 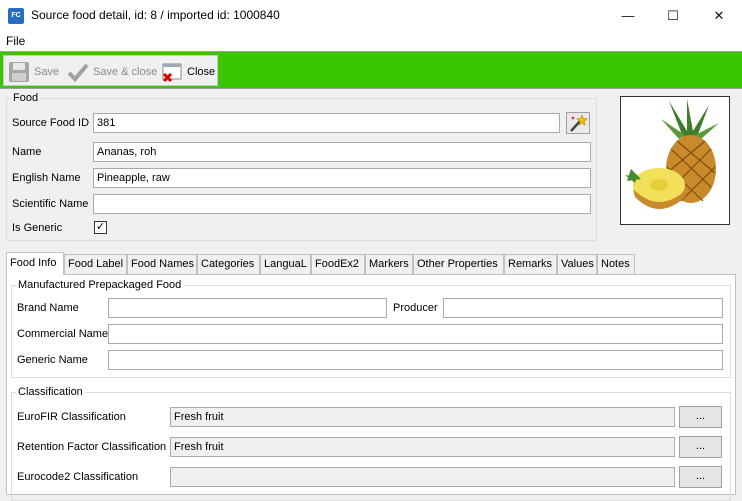 What do you see at coordinates (415, 334) in the screenshot?
I see `commercial-name-field` at bounding box center [415, 334].